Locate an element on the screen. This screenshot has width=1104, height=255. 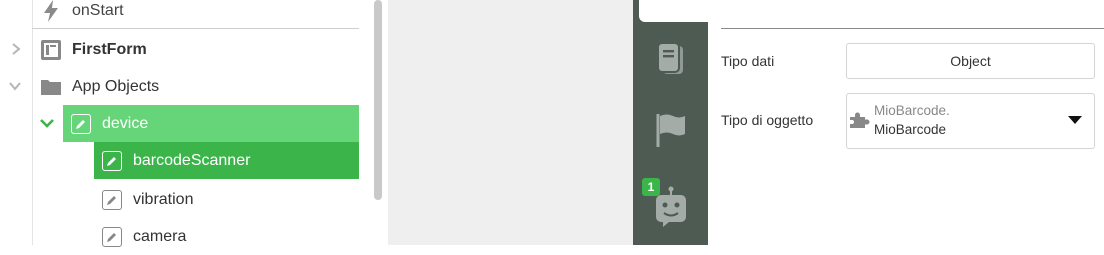
data-type-value: Object is located at coordinates (970, 61).